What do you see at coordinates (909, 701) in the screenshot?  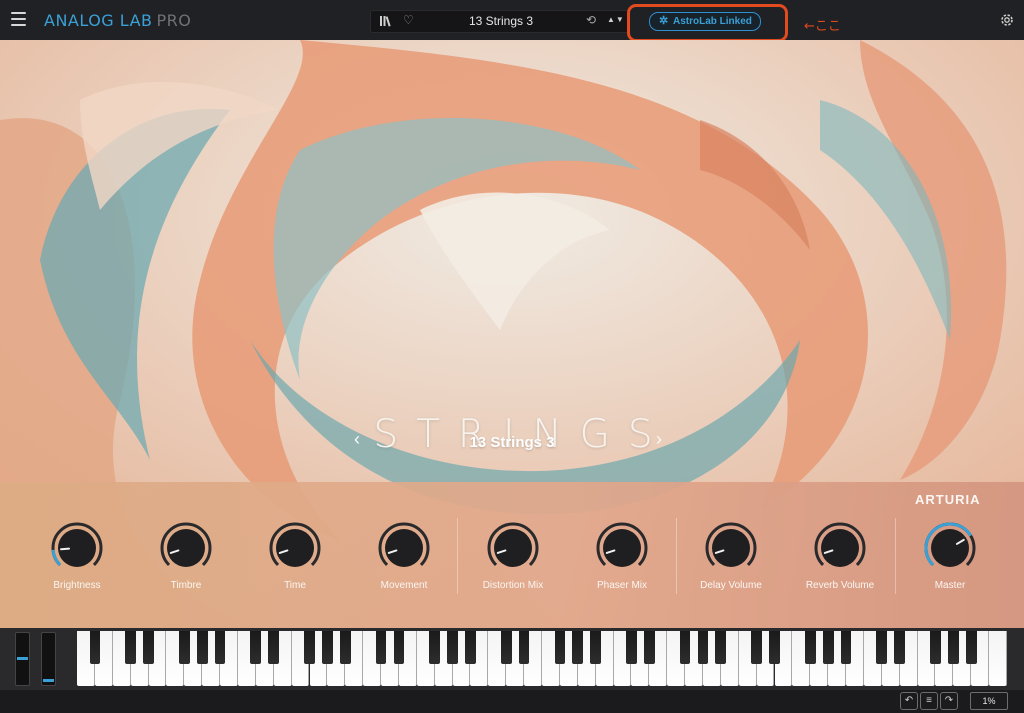 I see `undo-button: ↶` at bounding box center [909, 701].